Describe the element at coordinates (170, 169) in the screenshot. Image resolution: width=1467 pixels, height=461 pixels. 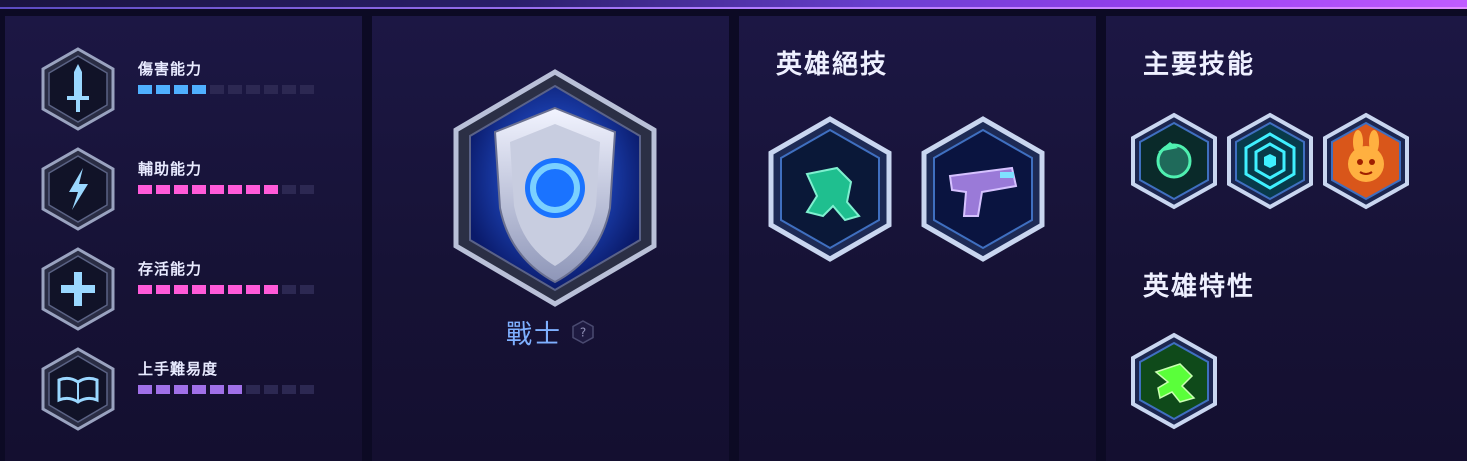
I see `stat-label: 輔助能力` at that location.